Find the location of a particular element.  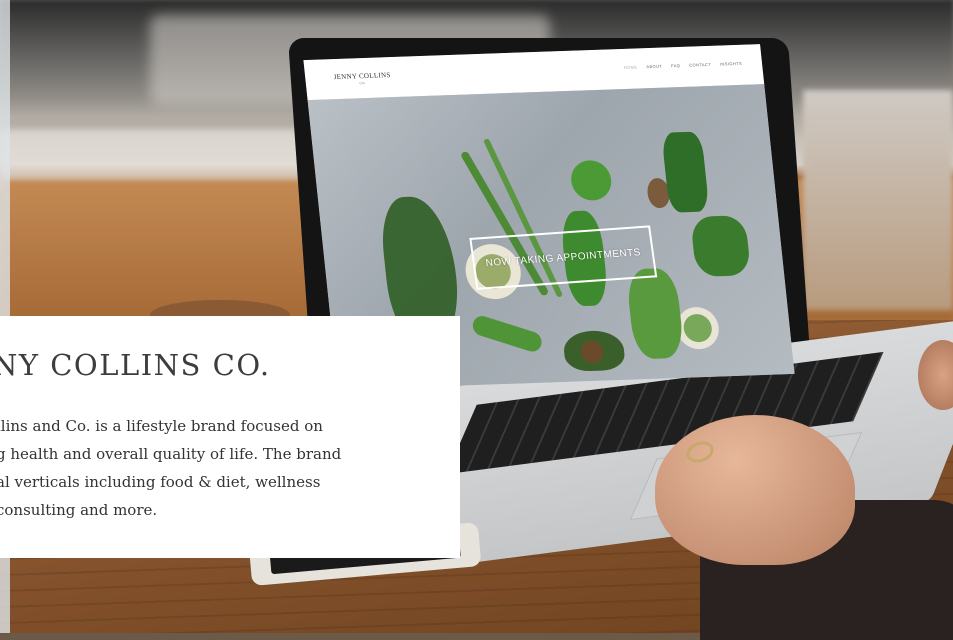

nav-link-insights: INSIGHTS is located at coordinates (731, 64).